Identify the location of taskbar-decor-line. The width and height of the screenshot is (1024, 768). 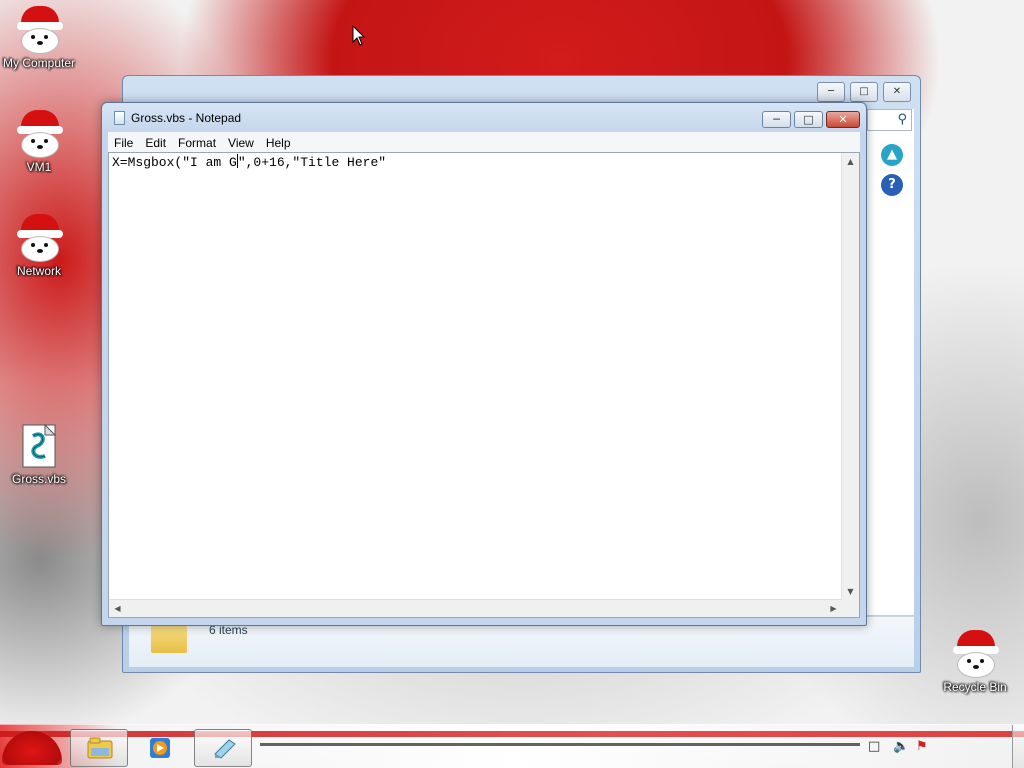
(560, 744).